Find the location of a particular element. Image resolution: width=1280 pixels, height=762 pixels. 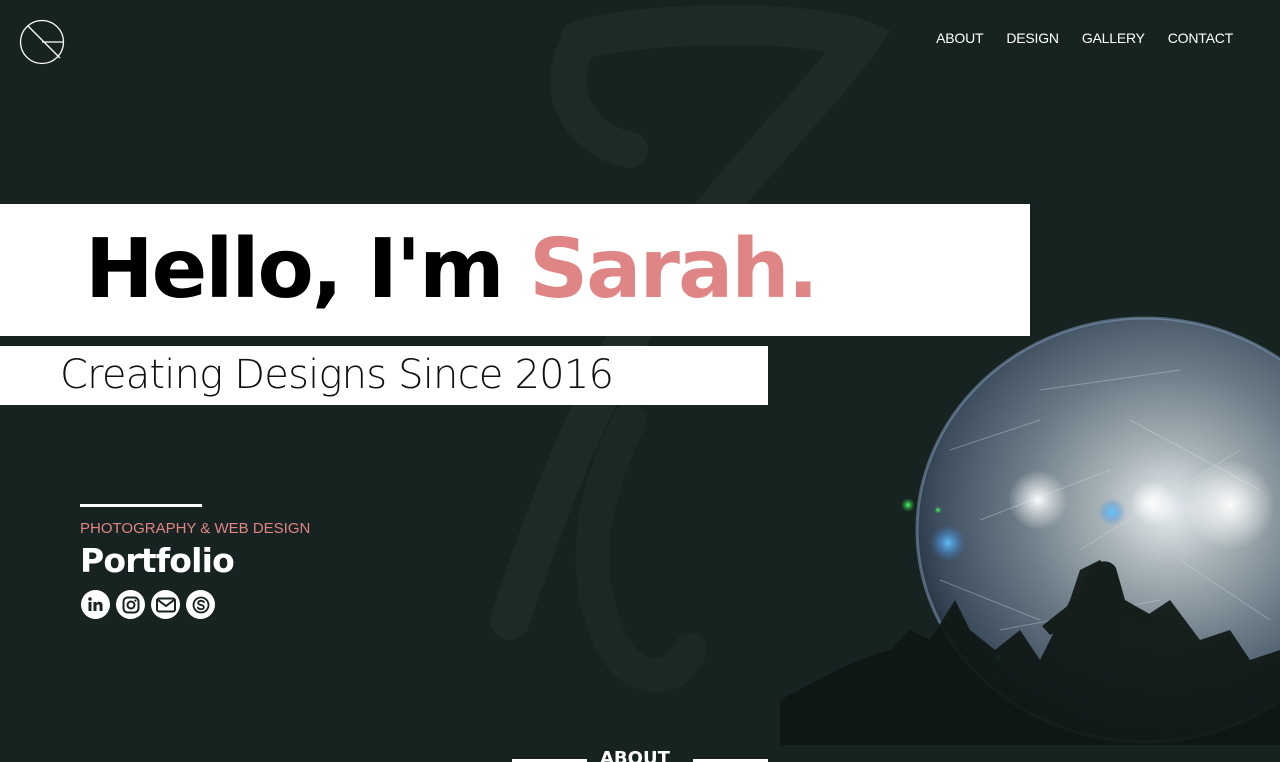

social-links is located at coordinates (148, 604).